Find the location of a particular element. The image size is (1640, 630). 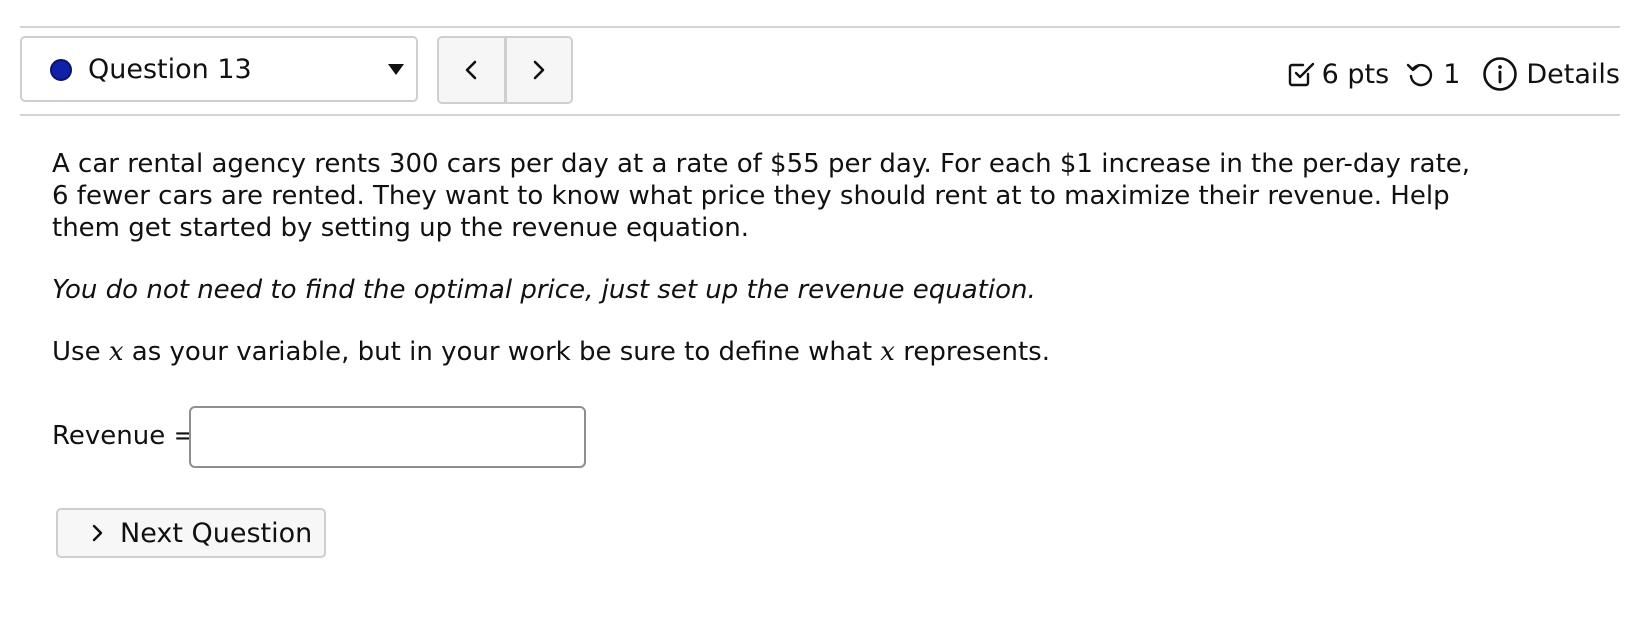

checkbox-icon is located at coordinates (1301, 74).